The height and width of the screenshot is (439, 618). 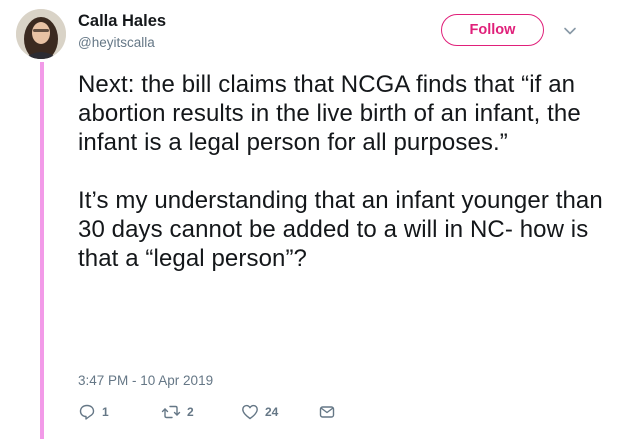 I want to click on follow-button: Follow, so click(x=492, y=30).